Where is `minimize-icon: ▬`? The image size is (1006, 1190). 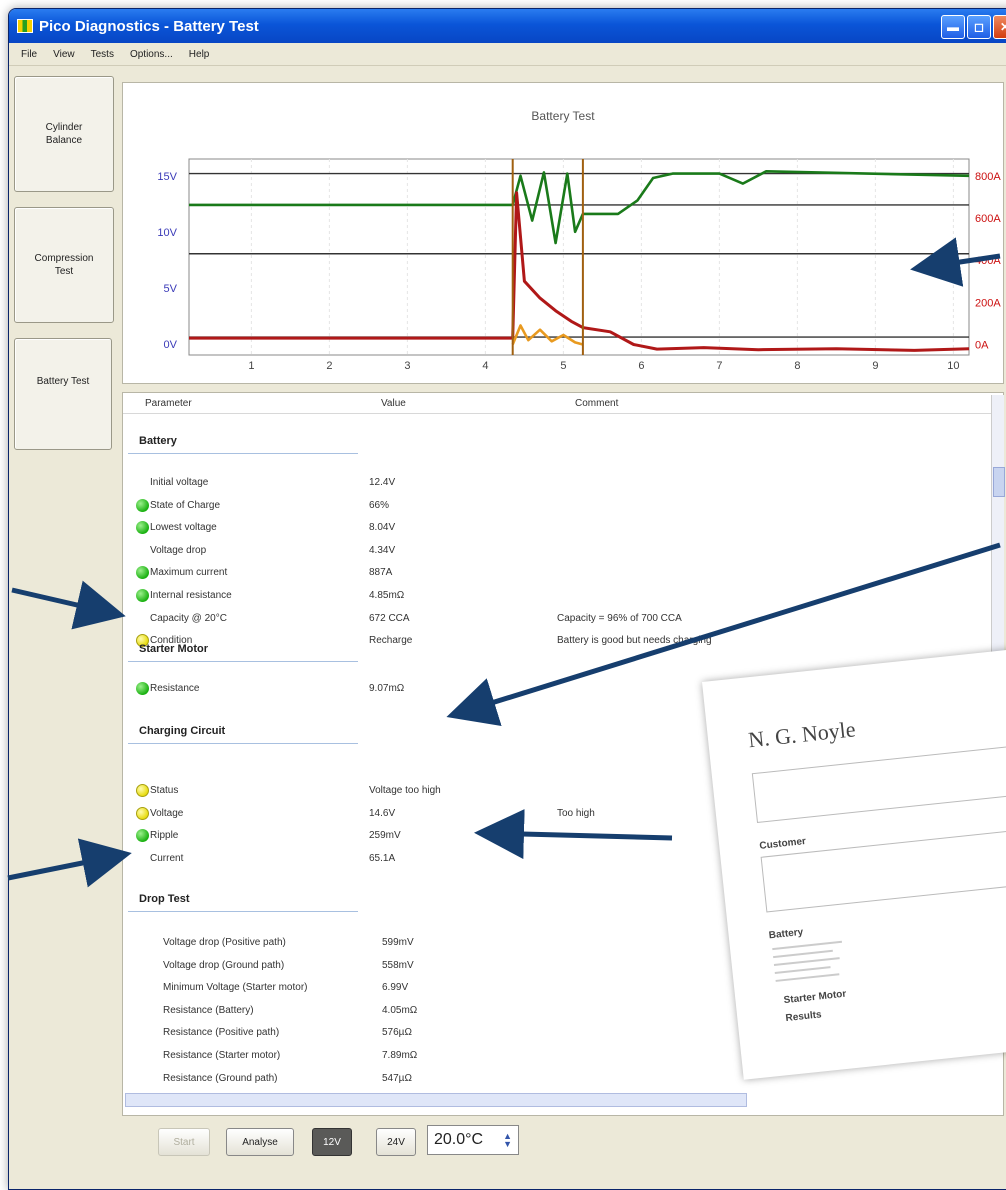 minimize-icon: ▬ is located at coordinates (953, 27).